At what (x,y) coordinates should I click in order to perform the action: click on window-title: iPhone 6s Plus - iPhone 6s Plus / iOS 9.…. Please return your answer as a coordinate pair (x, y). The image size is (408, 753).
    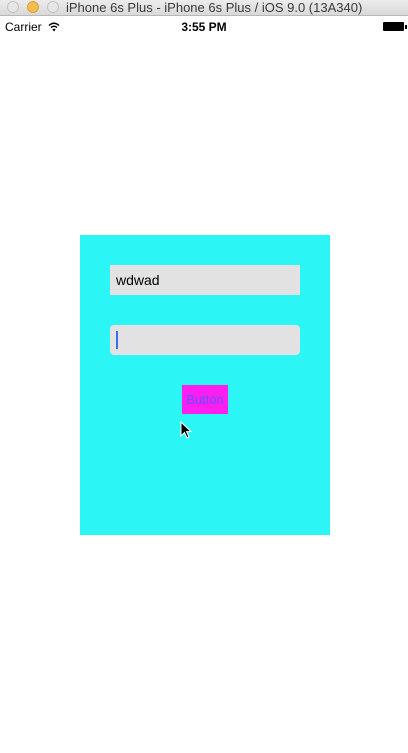
    Looking at the image, I should click on (214, 7).